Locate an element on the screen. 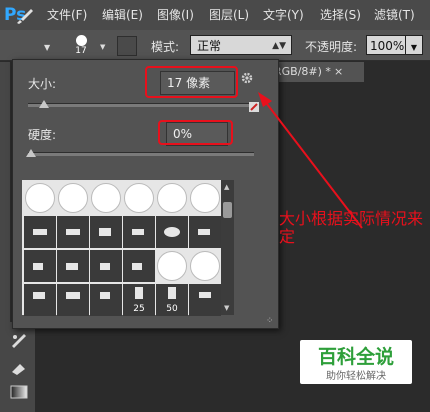  brush-panel-toggle-icon is located at coordinates (127, 46).